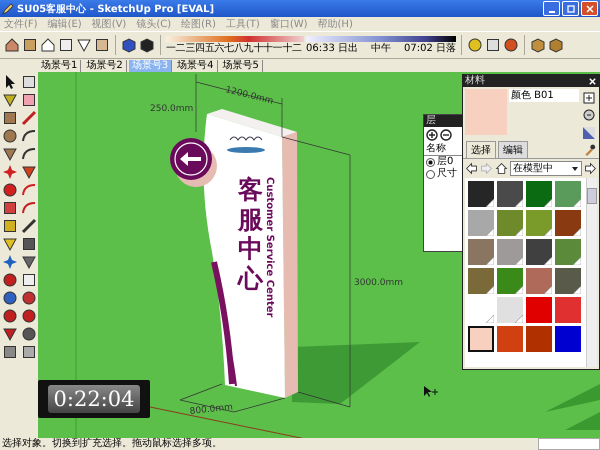  I want to click on measurement-field, so click(569, 444).